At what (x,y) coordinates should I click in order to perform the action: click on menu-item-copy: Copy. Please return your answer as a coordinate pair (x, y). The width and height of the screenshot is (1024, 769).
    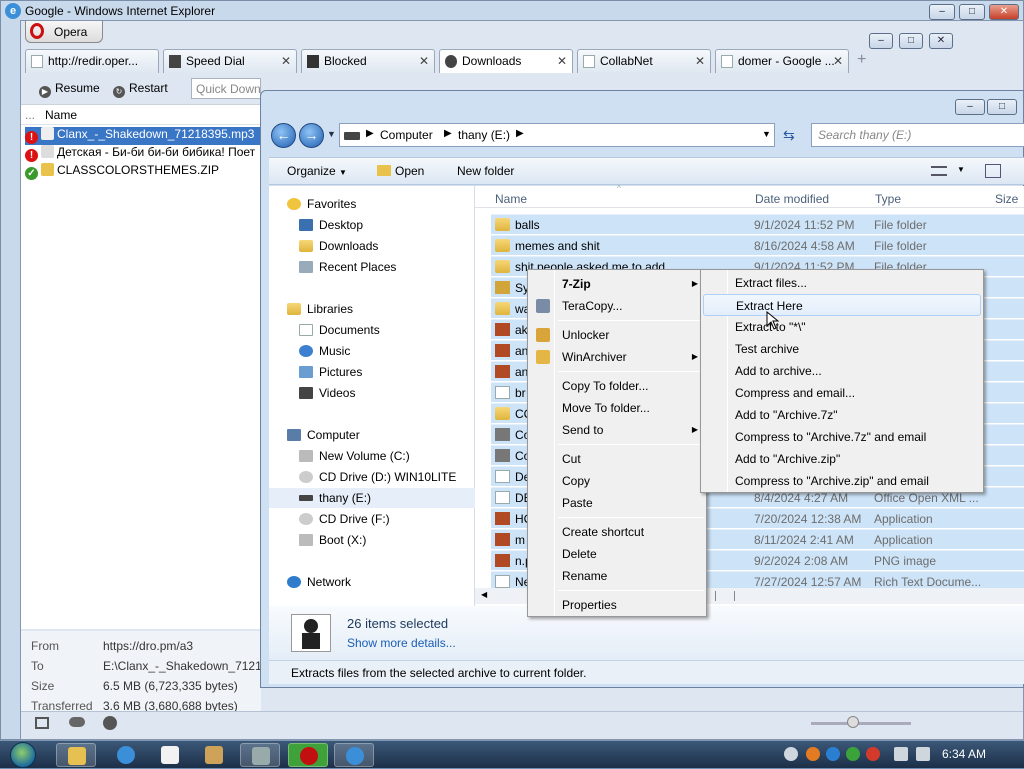
    Looking at the image, I should click on (617, 481).